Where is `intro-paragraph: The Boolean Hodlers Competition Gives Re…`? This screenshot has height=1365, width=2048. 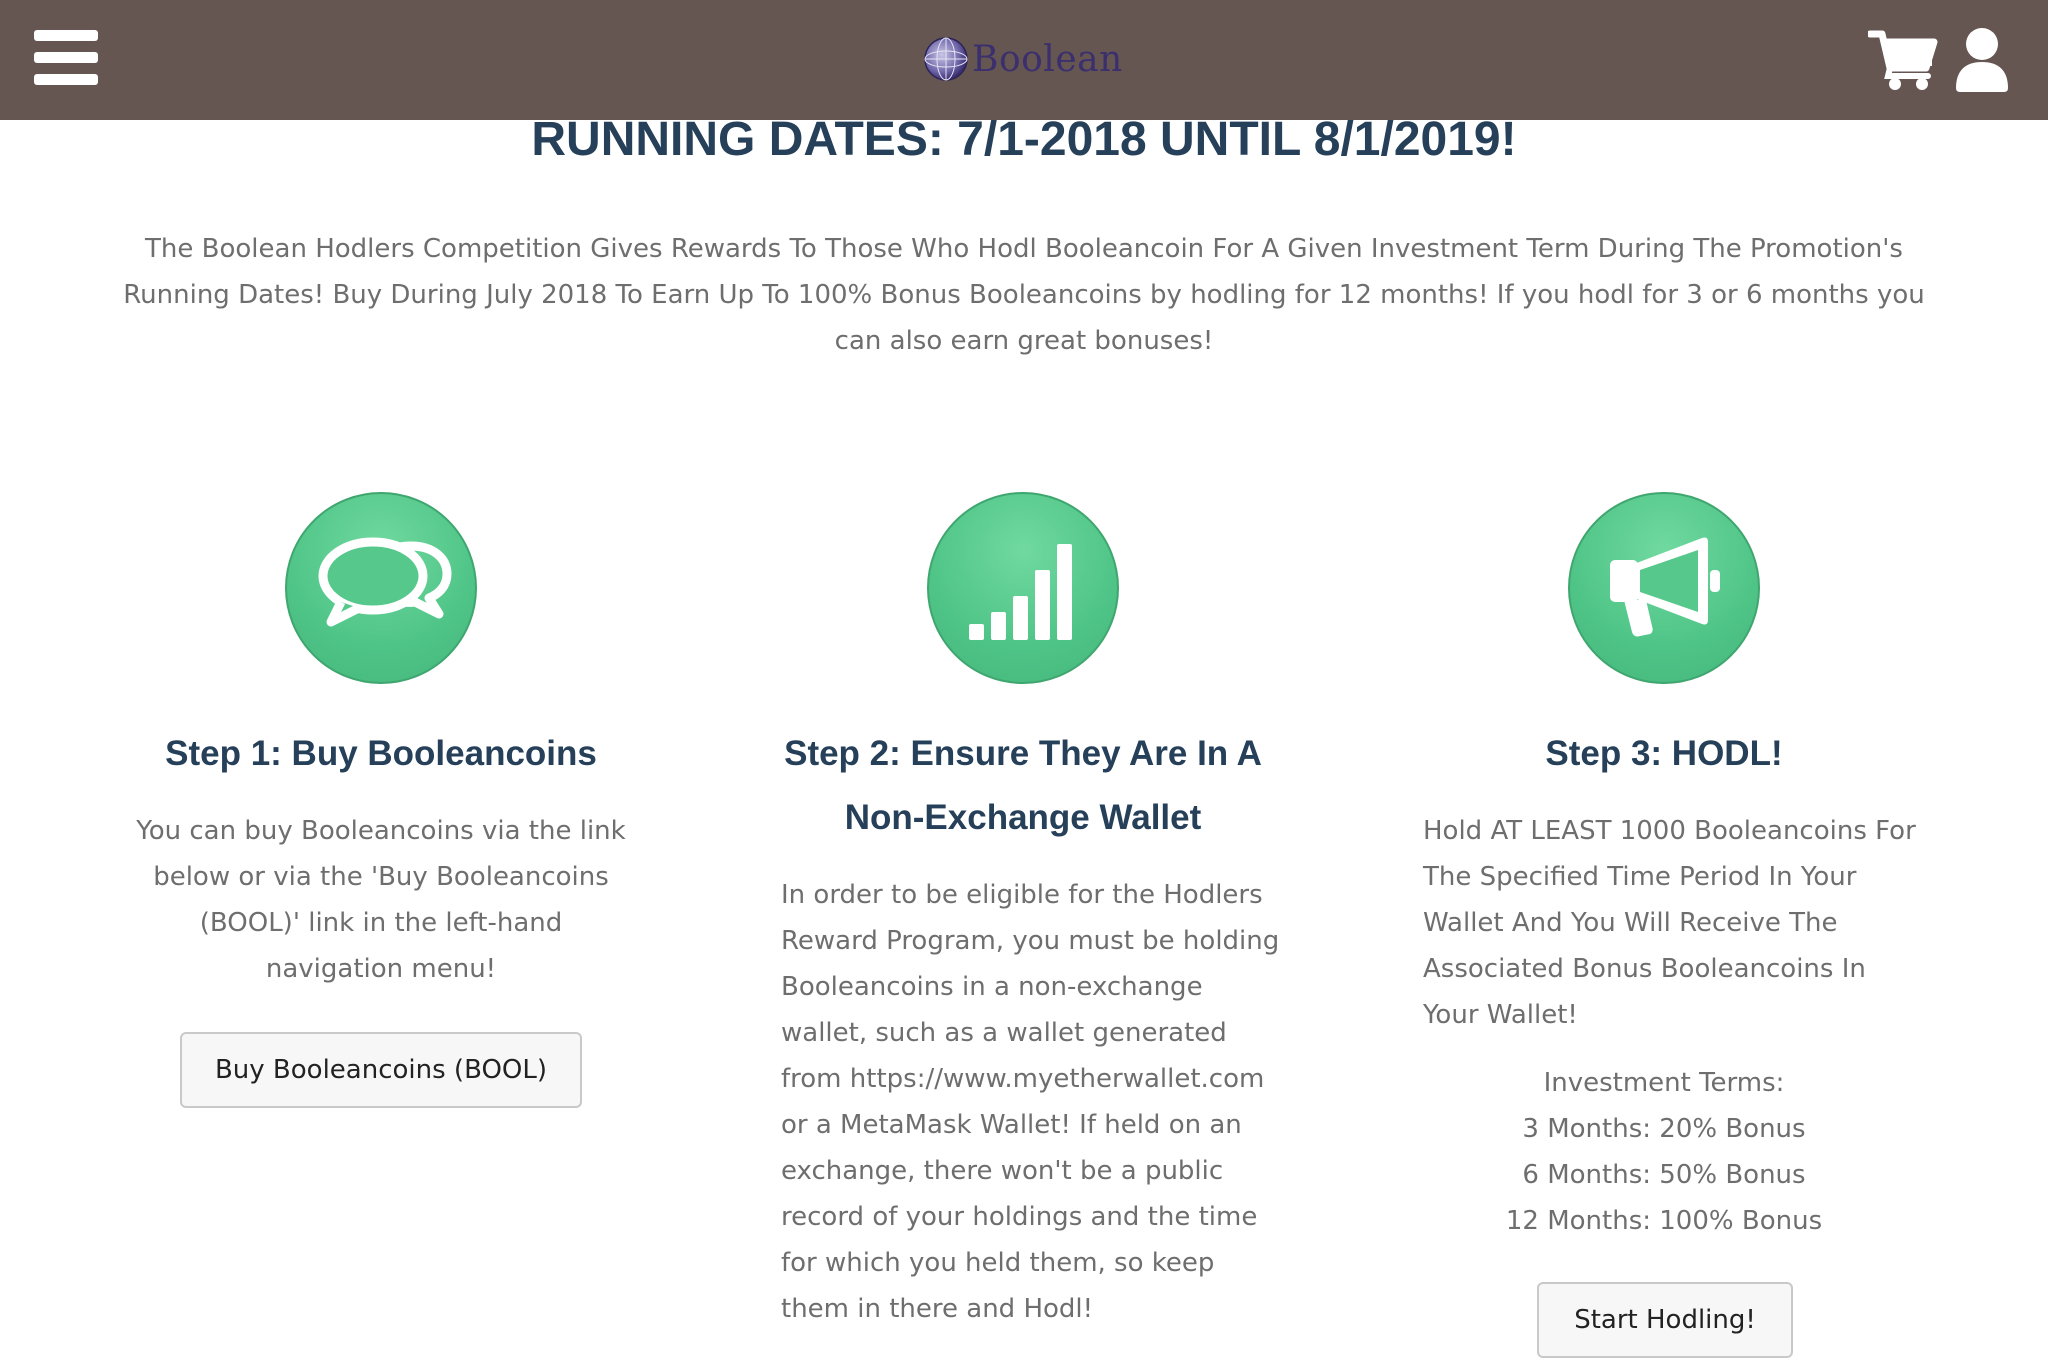 intro-paragraph: The Boolean Hodlers Competition Gives Re… is located at coordinates (1024, 295).